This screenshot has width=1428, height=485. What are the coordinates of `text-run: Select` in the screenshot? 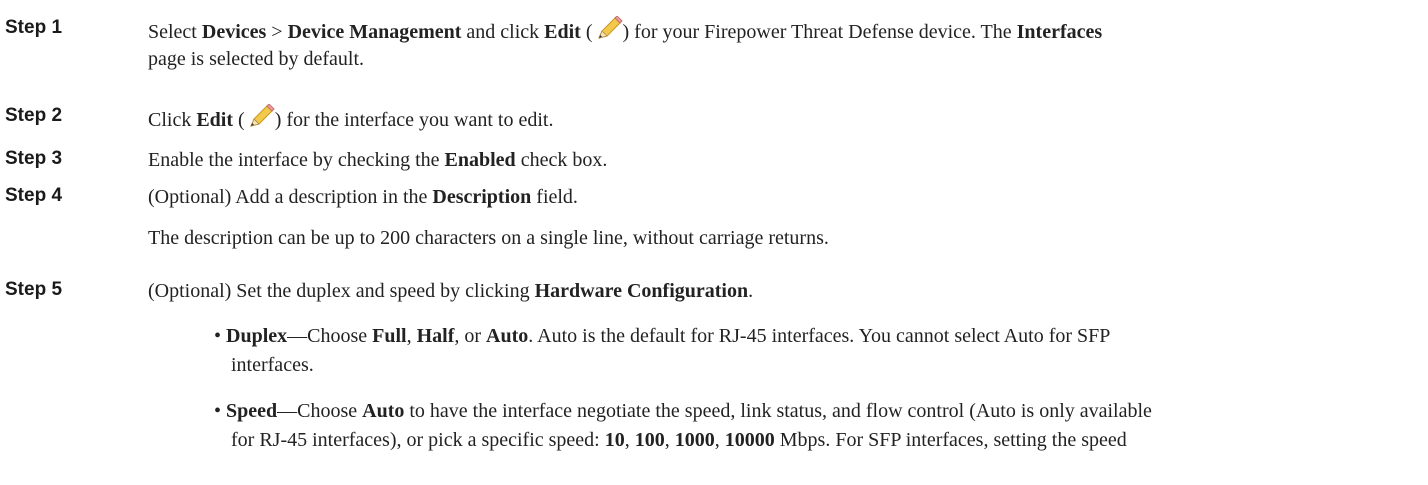 It's located at (175, 32).